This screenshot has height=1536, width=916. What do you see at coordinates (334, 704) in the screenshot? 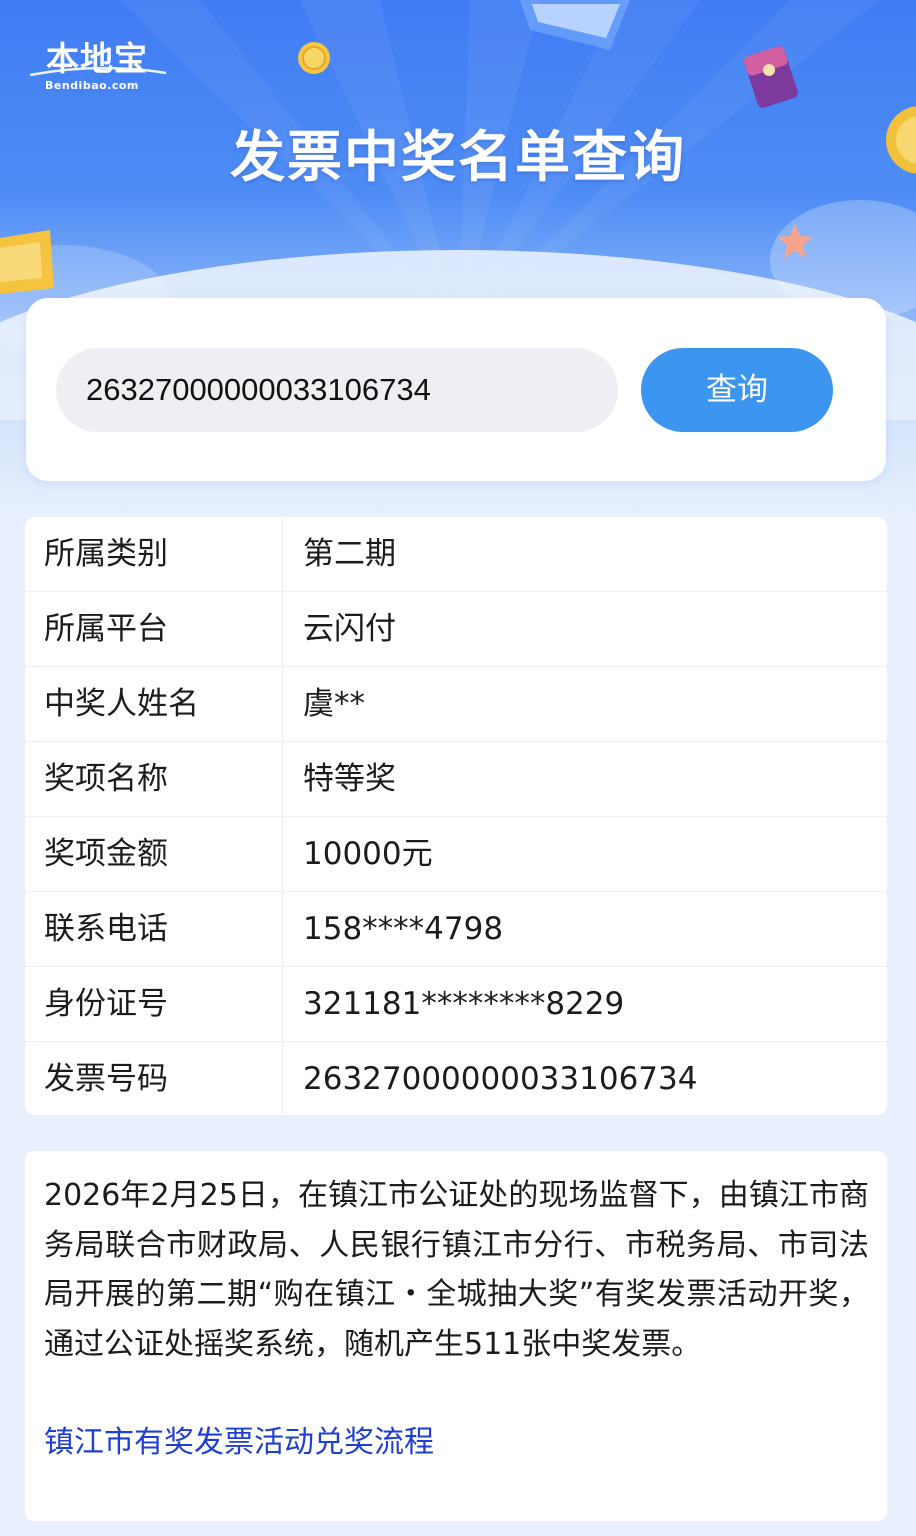
I see `row-value: 虞**` at bounding box center [334, 704].